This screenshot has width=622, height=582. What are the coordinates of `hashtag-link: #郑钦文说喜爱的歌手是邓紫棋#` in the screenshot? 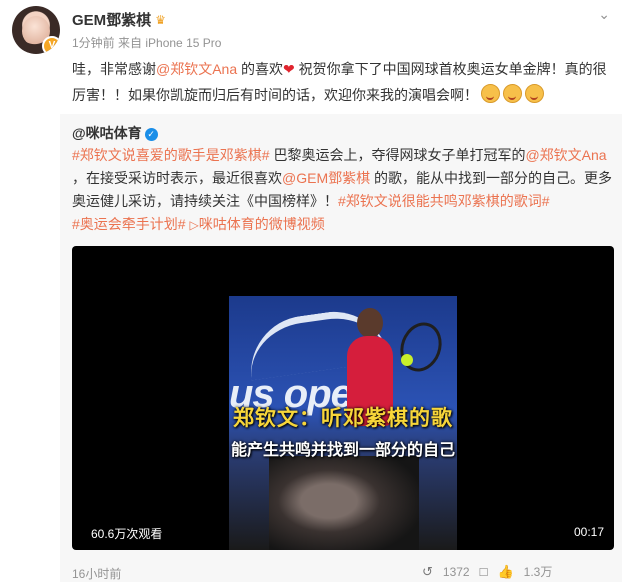 It's located at (171, 155).